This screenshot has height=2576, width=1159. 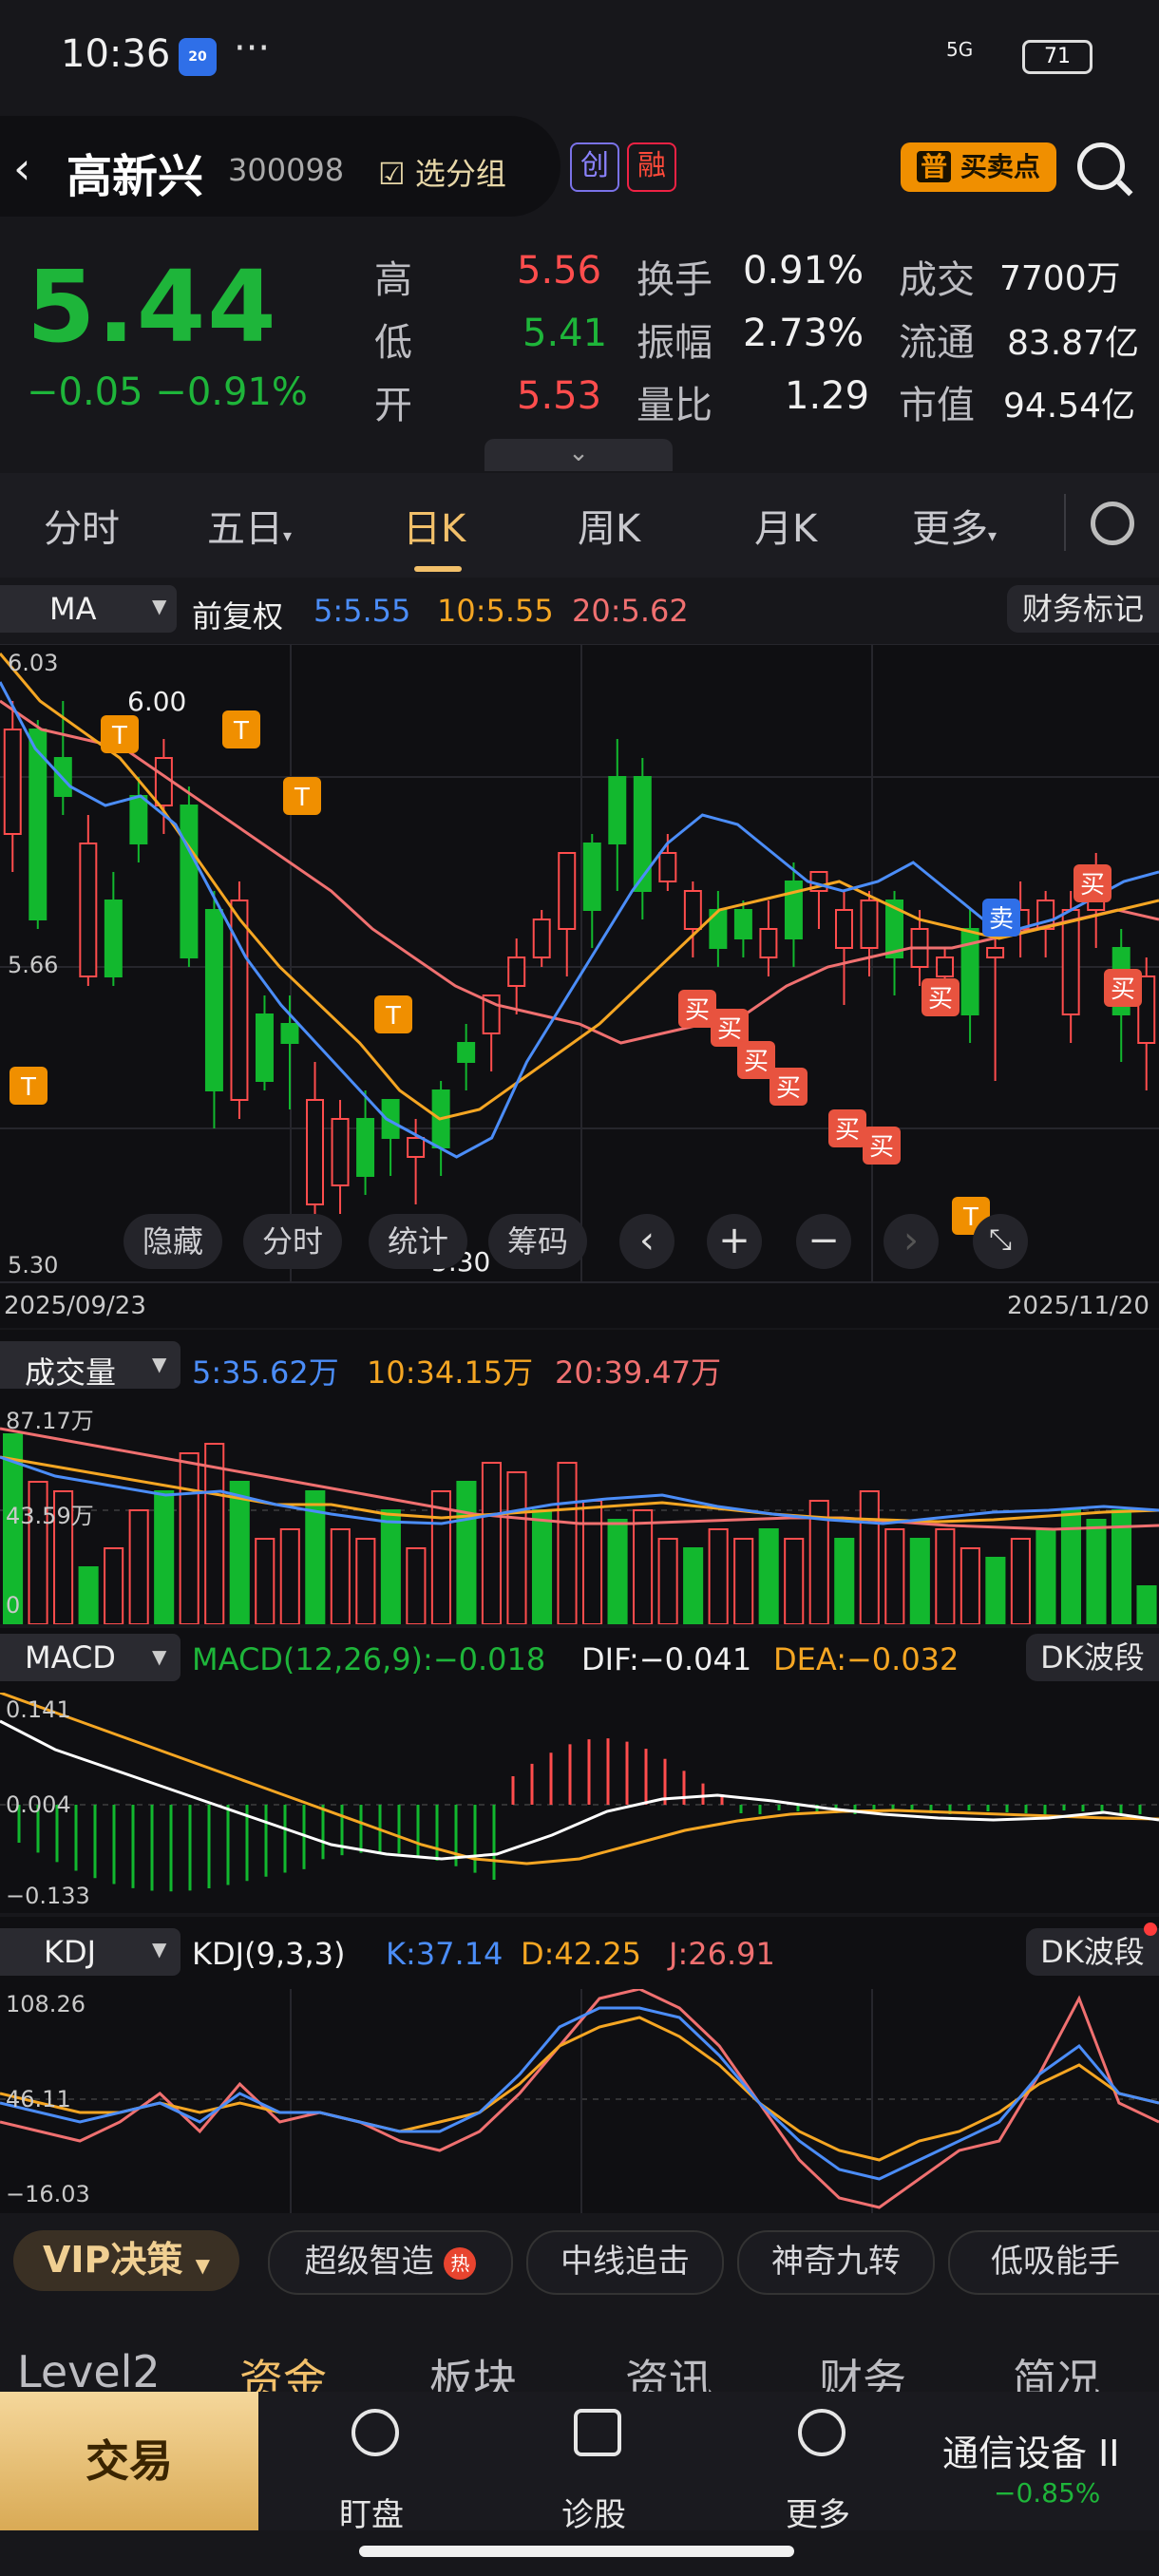 I want to click on subtab-level2: Level2, so click(x=89, y=2371).